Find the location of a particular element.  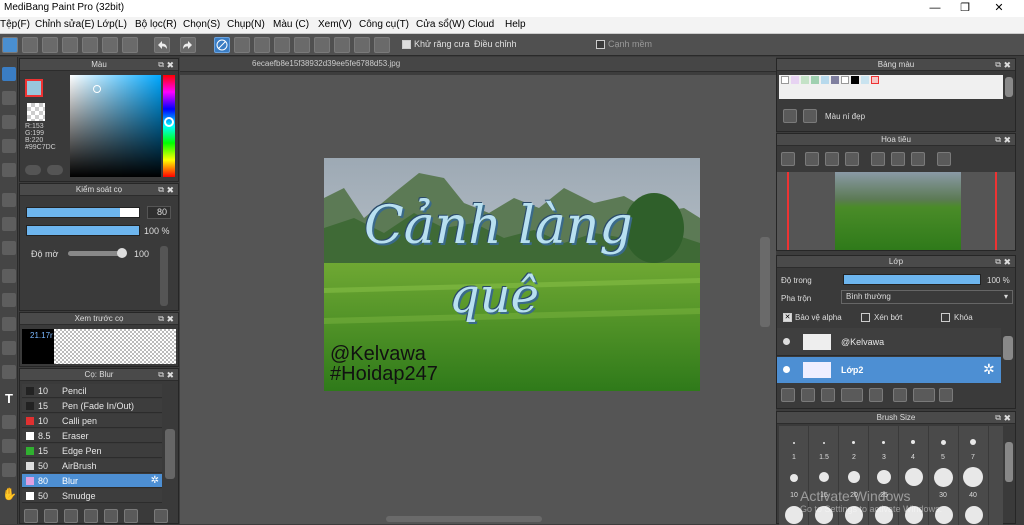

speech-icon is located at coordinates (70, 45).